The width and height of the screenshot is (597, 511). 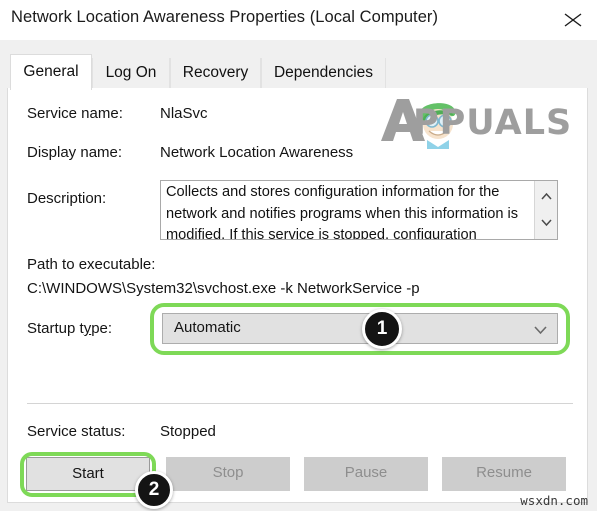 What do you see at coordinates (215, 73) in the screenshot?
I see `tab-recovery: Recovery` at bounding box center [215, 73].